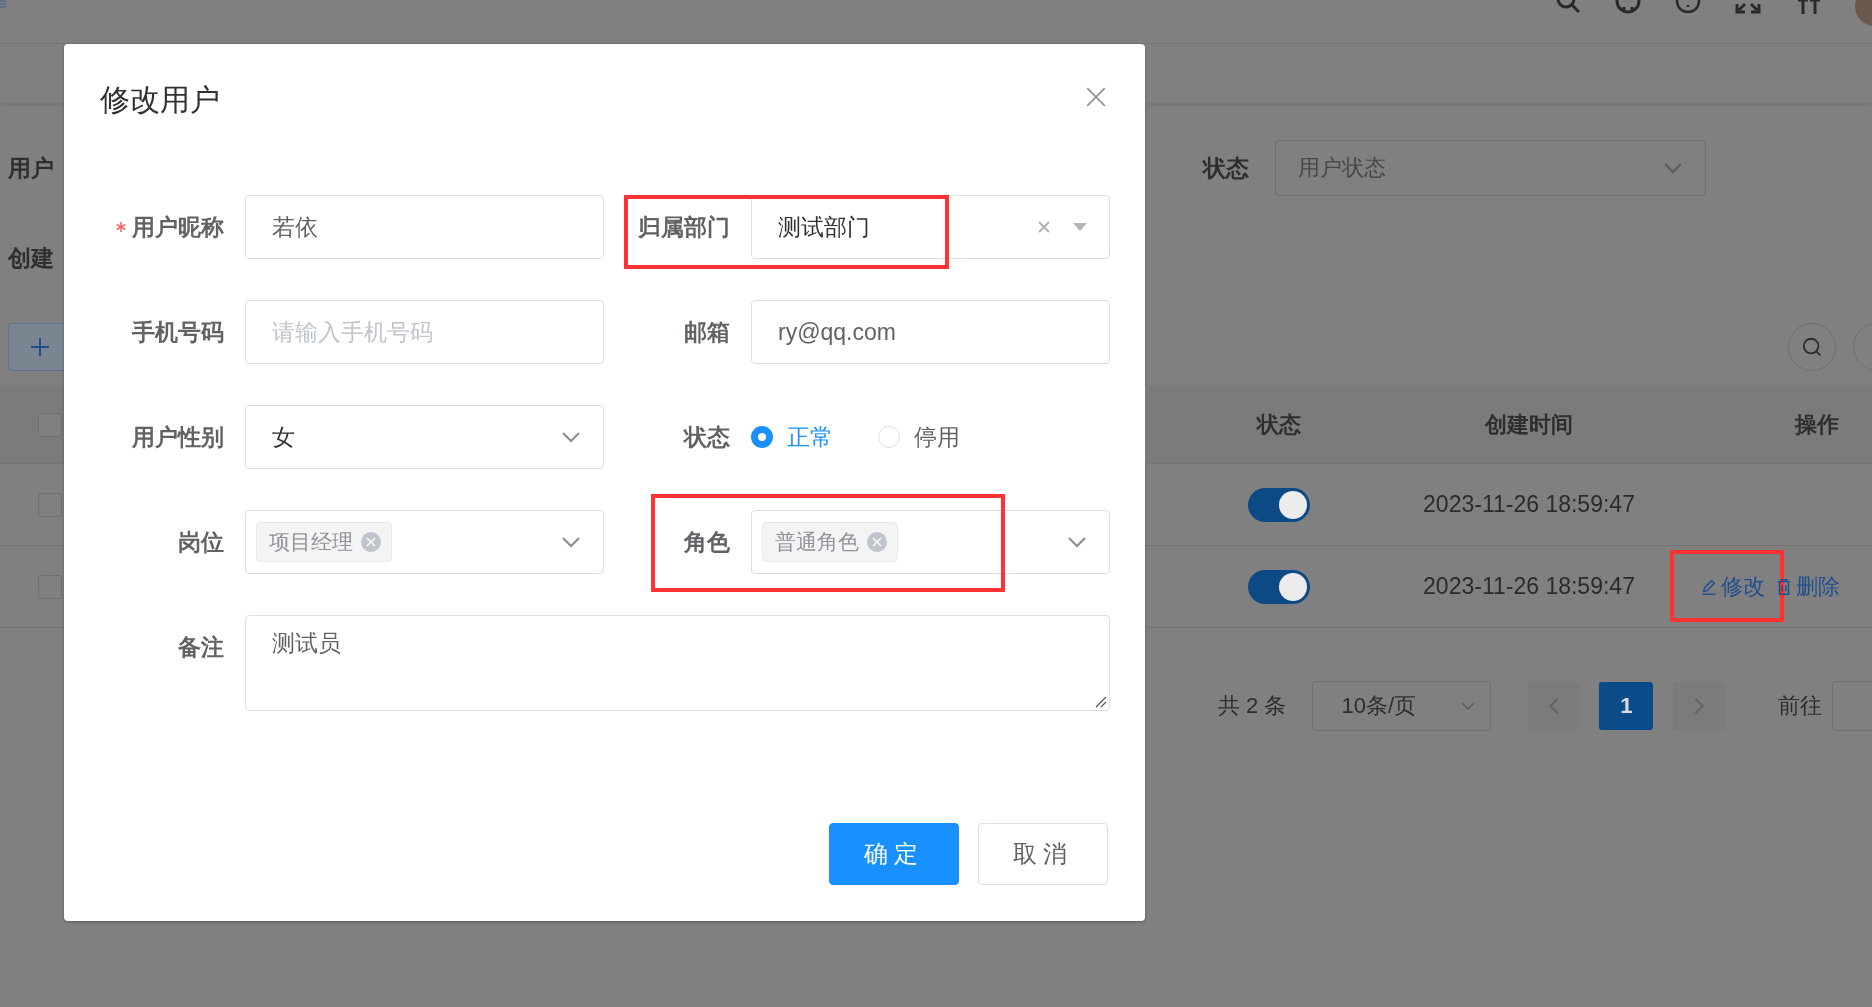  Describe the element at coordinates (178, 332) in the screenshot. I see `field-label: 手机号码` at that location.